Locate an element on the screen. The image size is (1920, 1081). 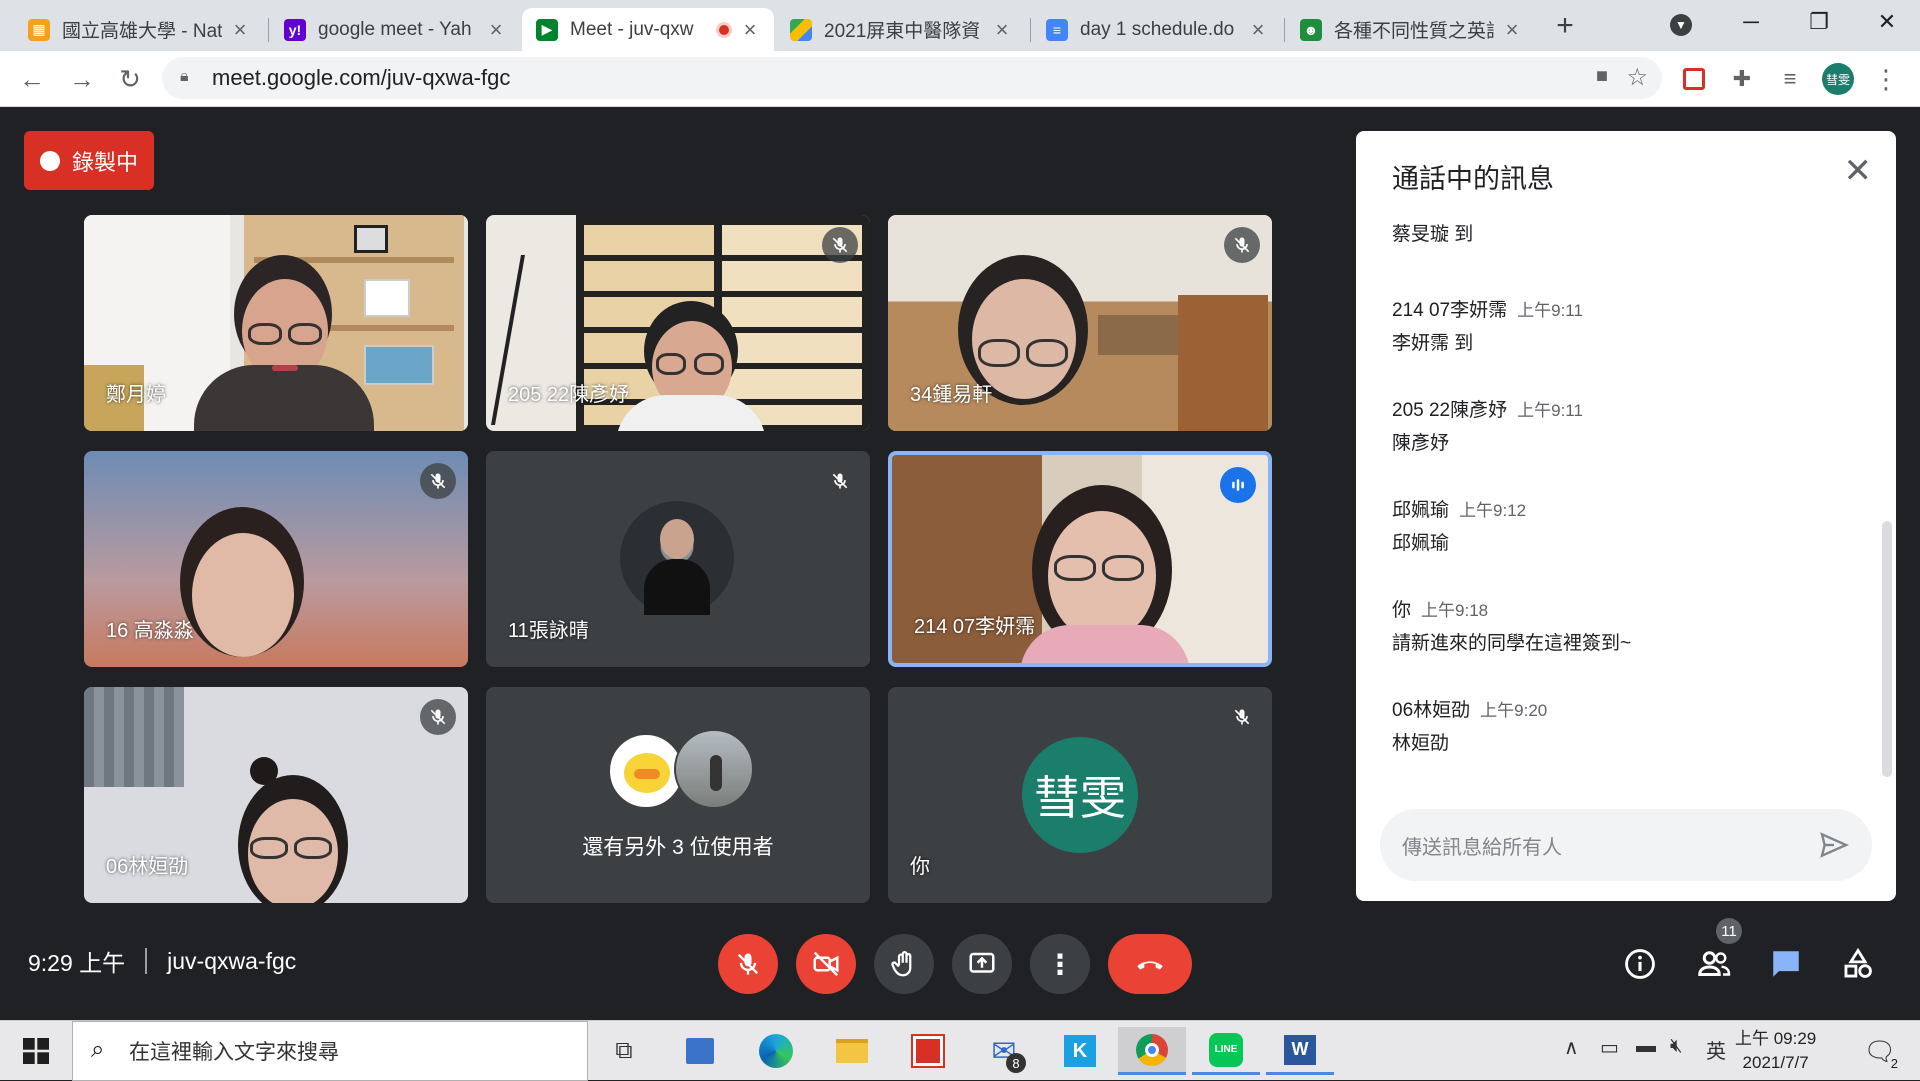
reload-icon: ↻ is located at coordinates (130, 79).